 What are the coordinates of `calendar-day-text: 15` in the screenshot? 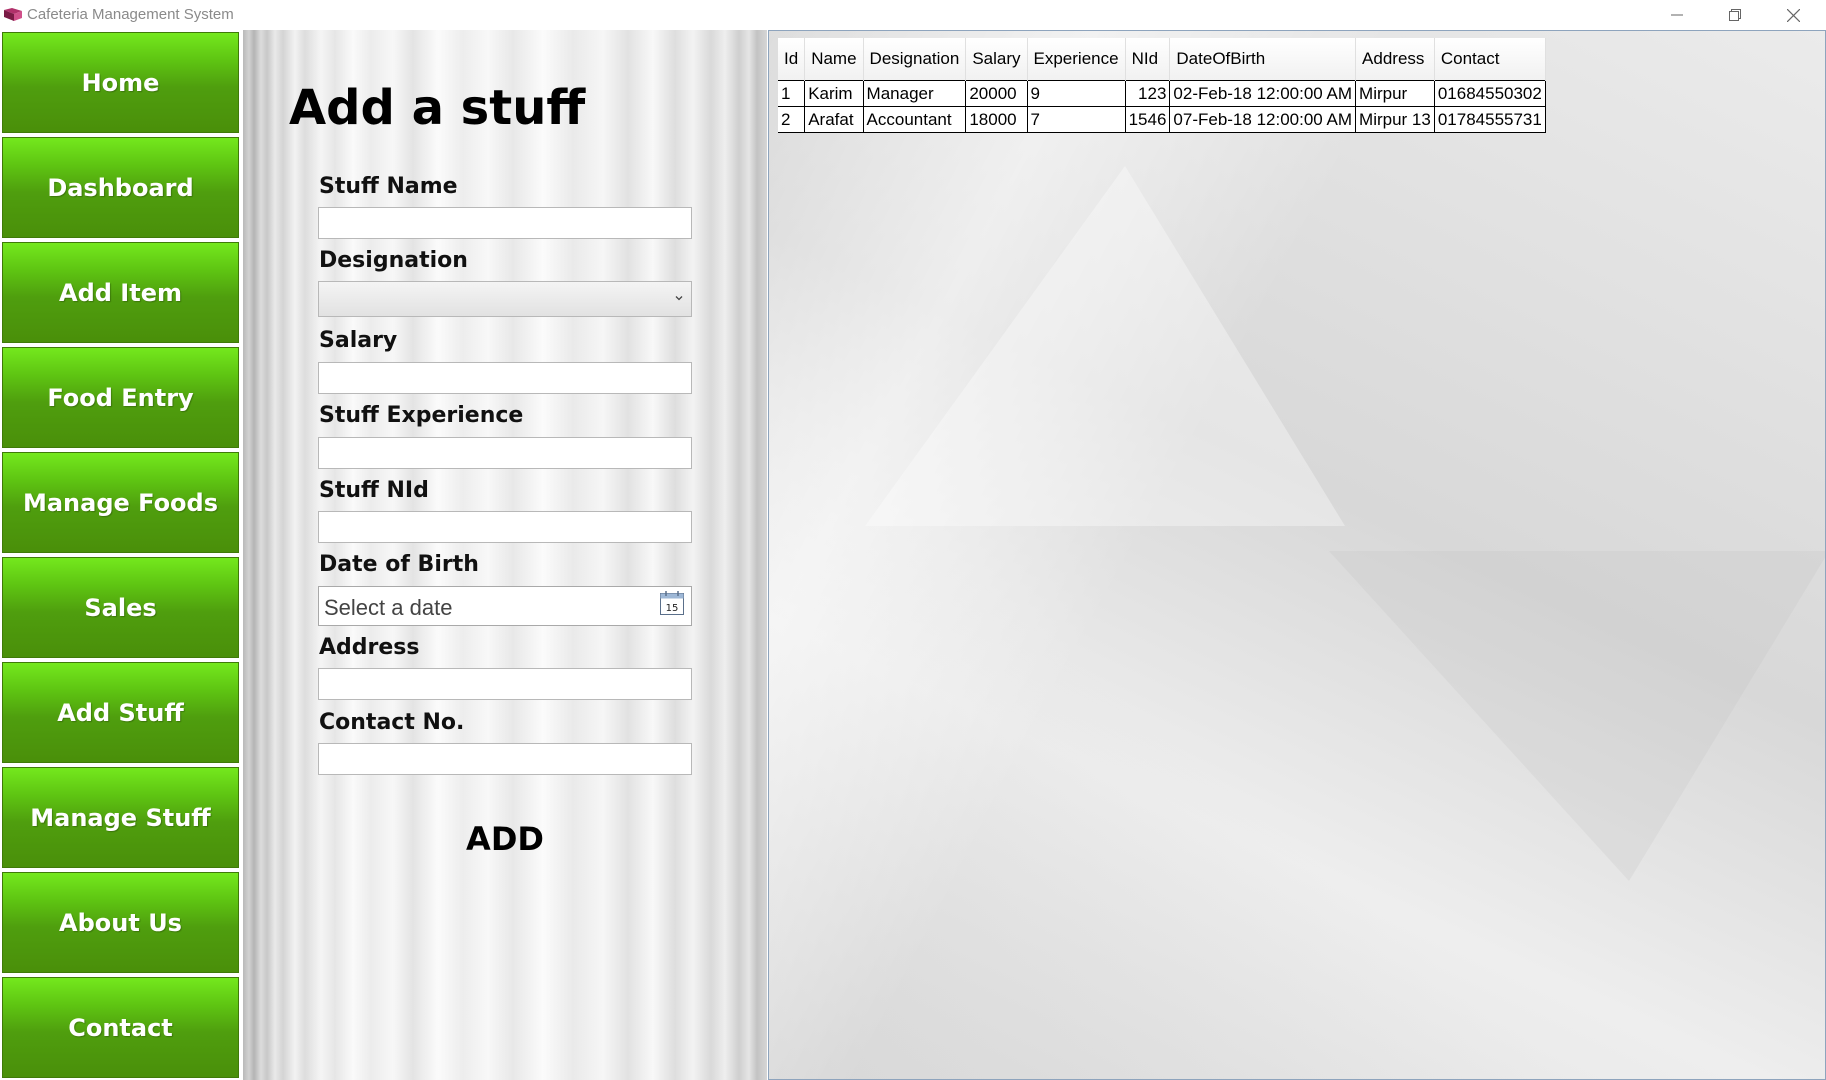 It's located at (672, 608).